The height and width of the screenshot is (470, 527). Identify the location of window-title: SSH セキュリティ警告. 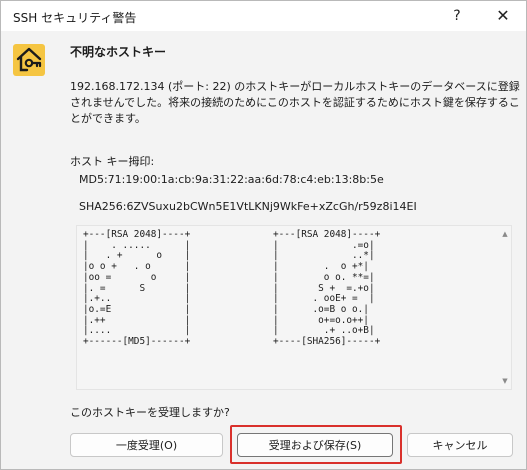
(75, 18).